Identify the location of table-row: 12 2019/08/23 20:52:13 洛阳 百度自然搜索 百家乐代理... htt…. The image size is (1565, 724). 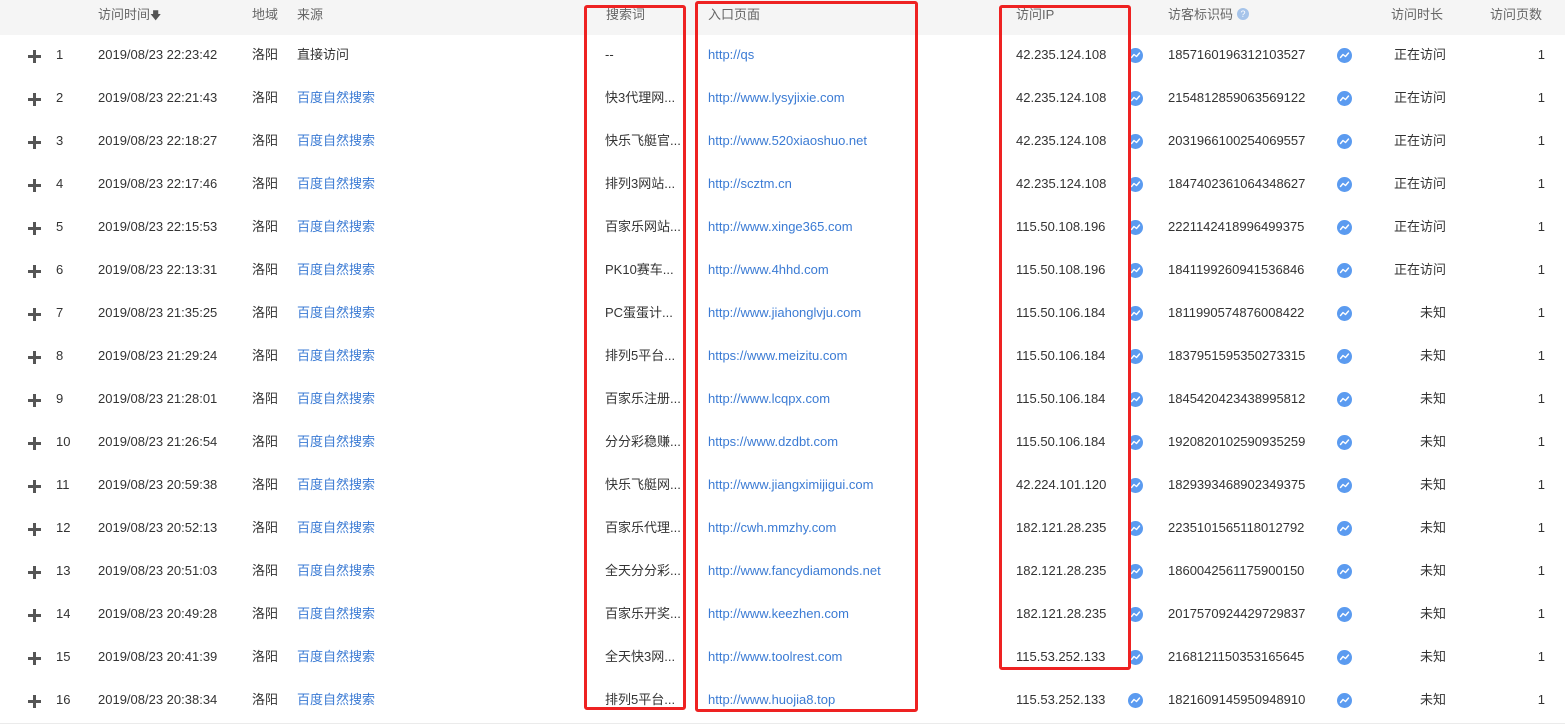
(782, 530).